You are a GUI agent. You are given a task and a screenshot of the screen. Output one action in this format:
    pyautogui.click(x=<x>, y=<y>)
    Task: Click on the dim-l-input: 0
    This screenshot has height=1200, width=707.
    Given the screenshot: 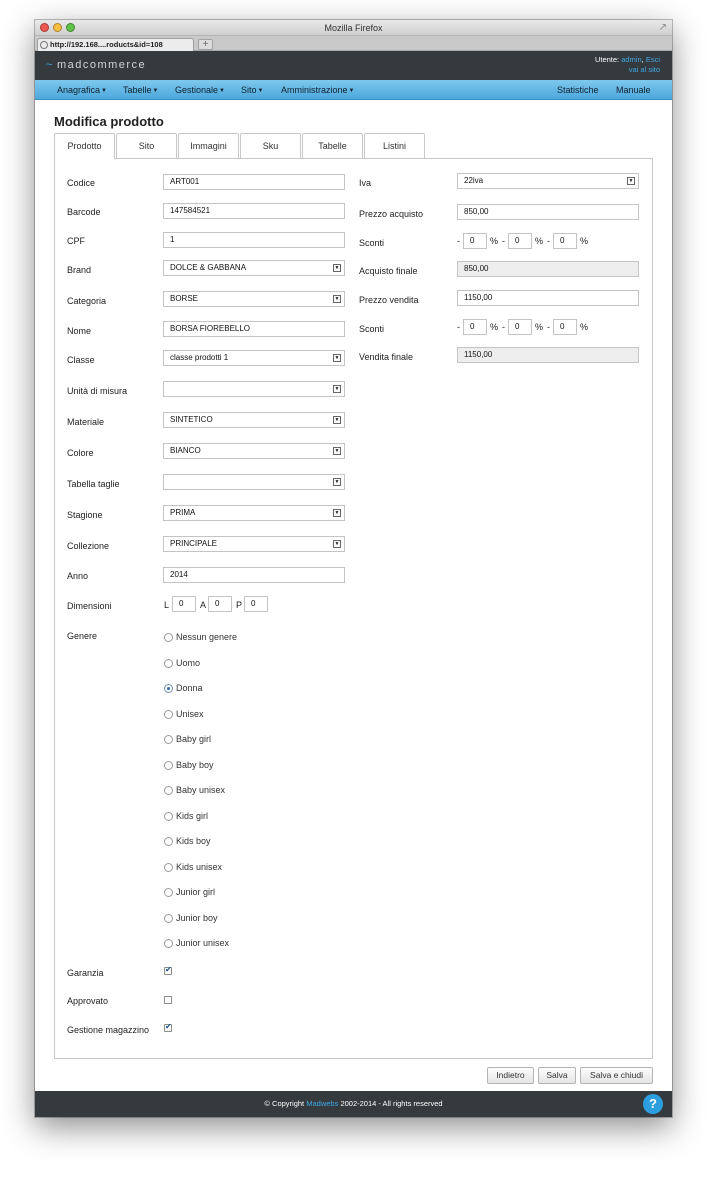 What is the action you would take?
    pyautogui.click(x=184, y=604)
    